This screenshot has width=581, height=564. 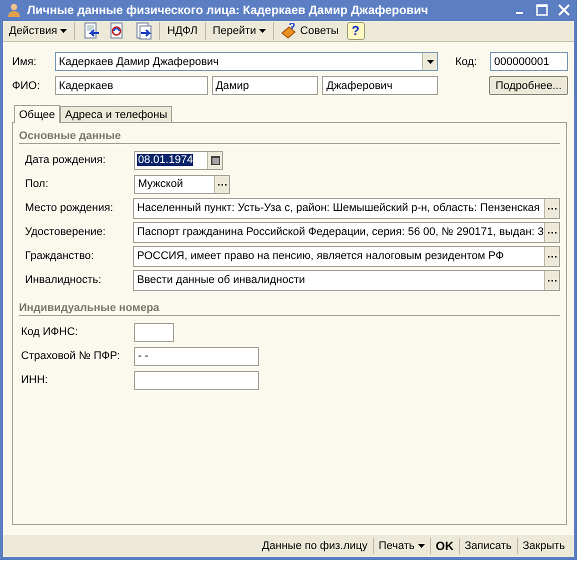 I want to click on input-field: 08.01.1974, so click(x=178, y=160).